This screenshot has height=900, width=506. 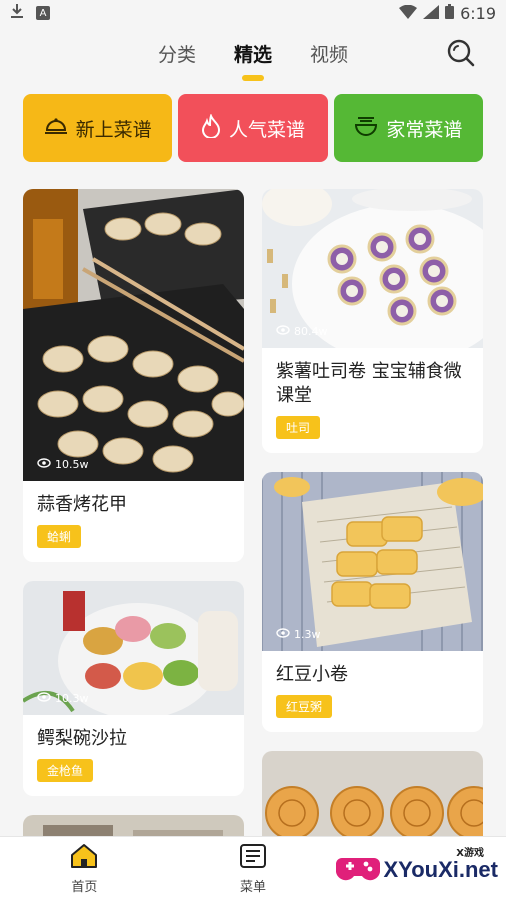 I want to click on recipe-image: 1.3w, so click(x=372, y=561).